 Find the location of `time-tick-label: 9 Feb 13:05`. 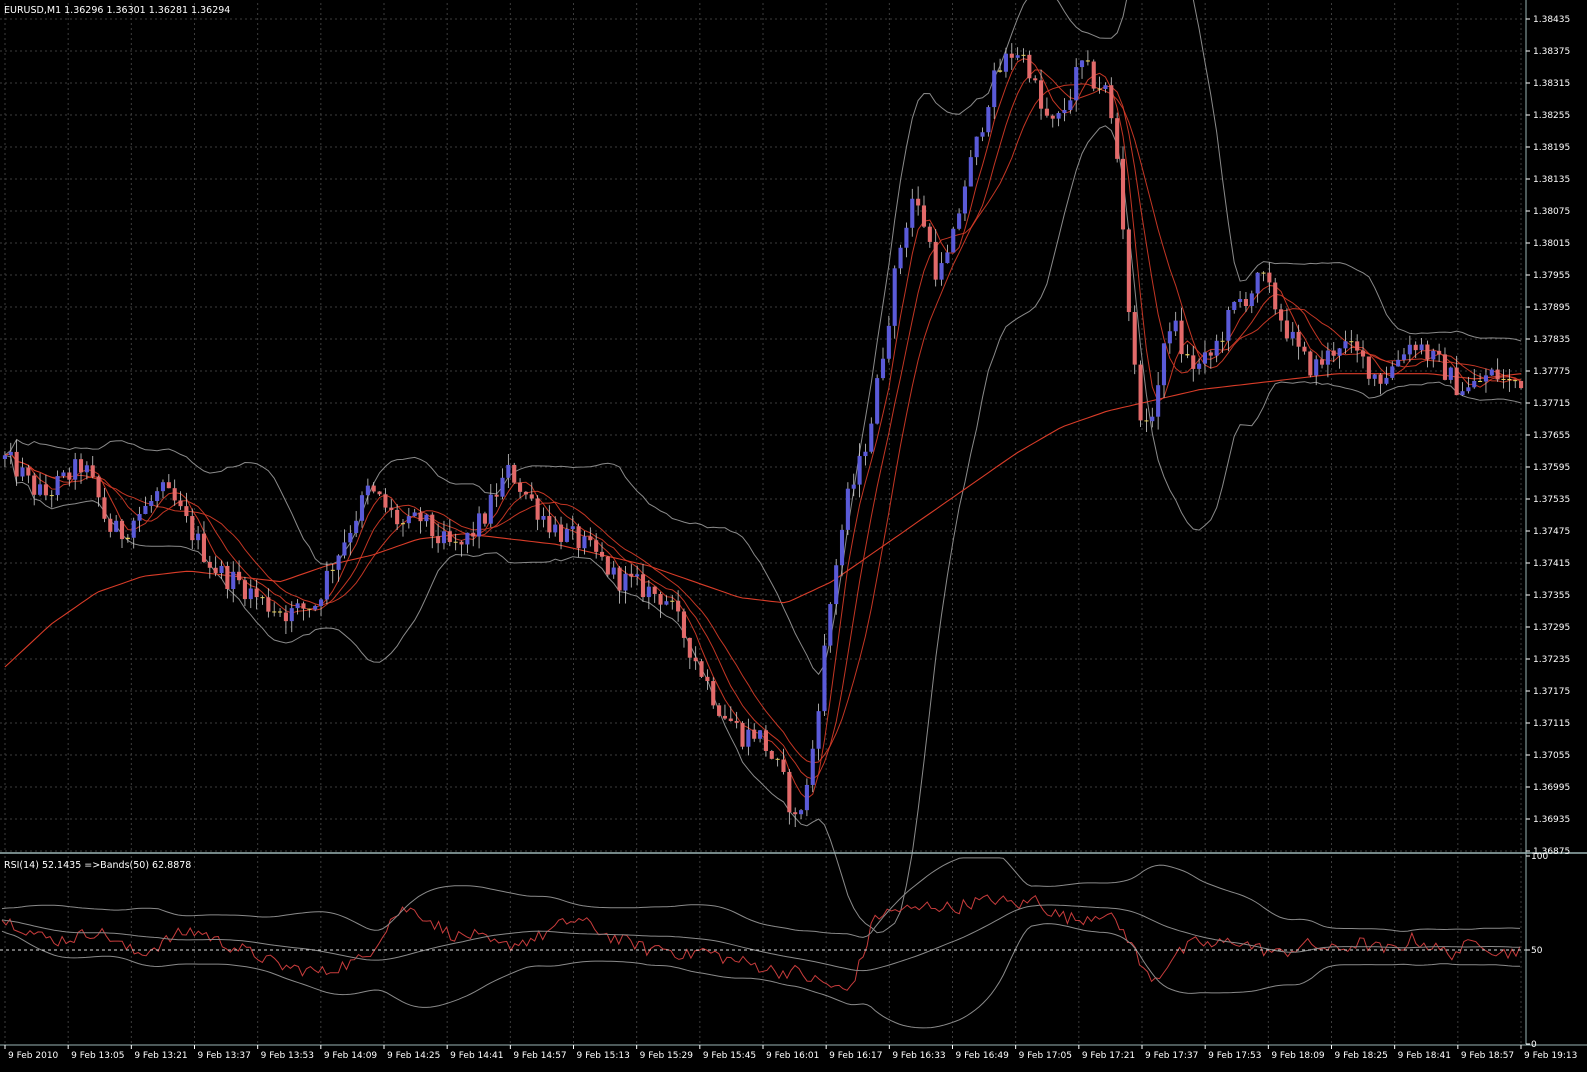

time-tick-label: 9 Feb 13:05 is located at coordinates (97, 1056).